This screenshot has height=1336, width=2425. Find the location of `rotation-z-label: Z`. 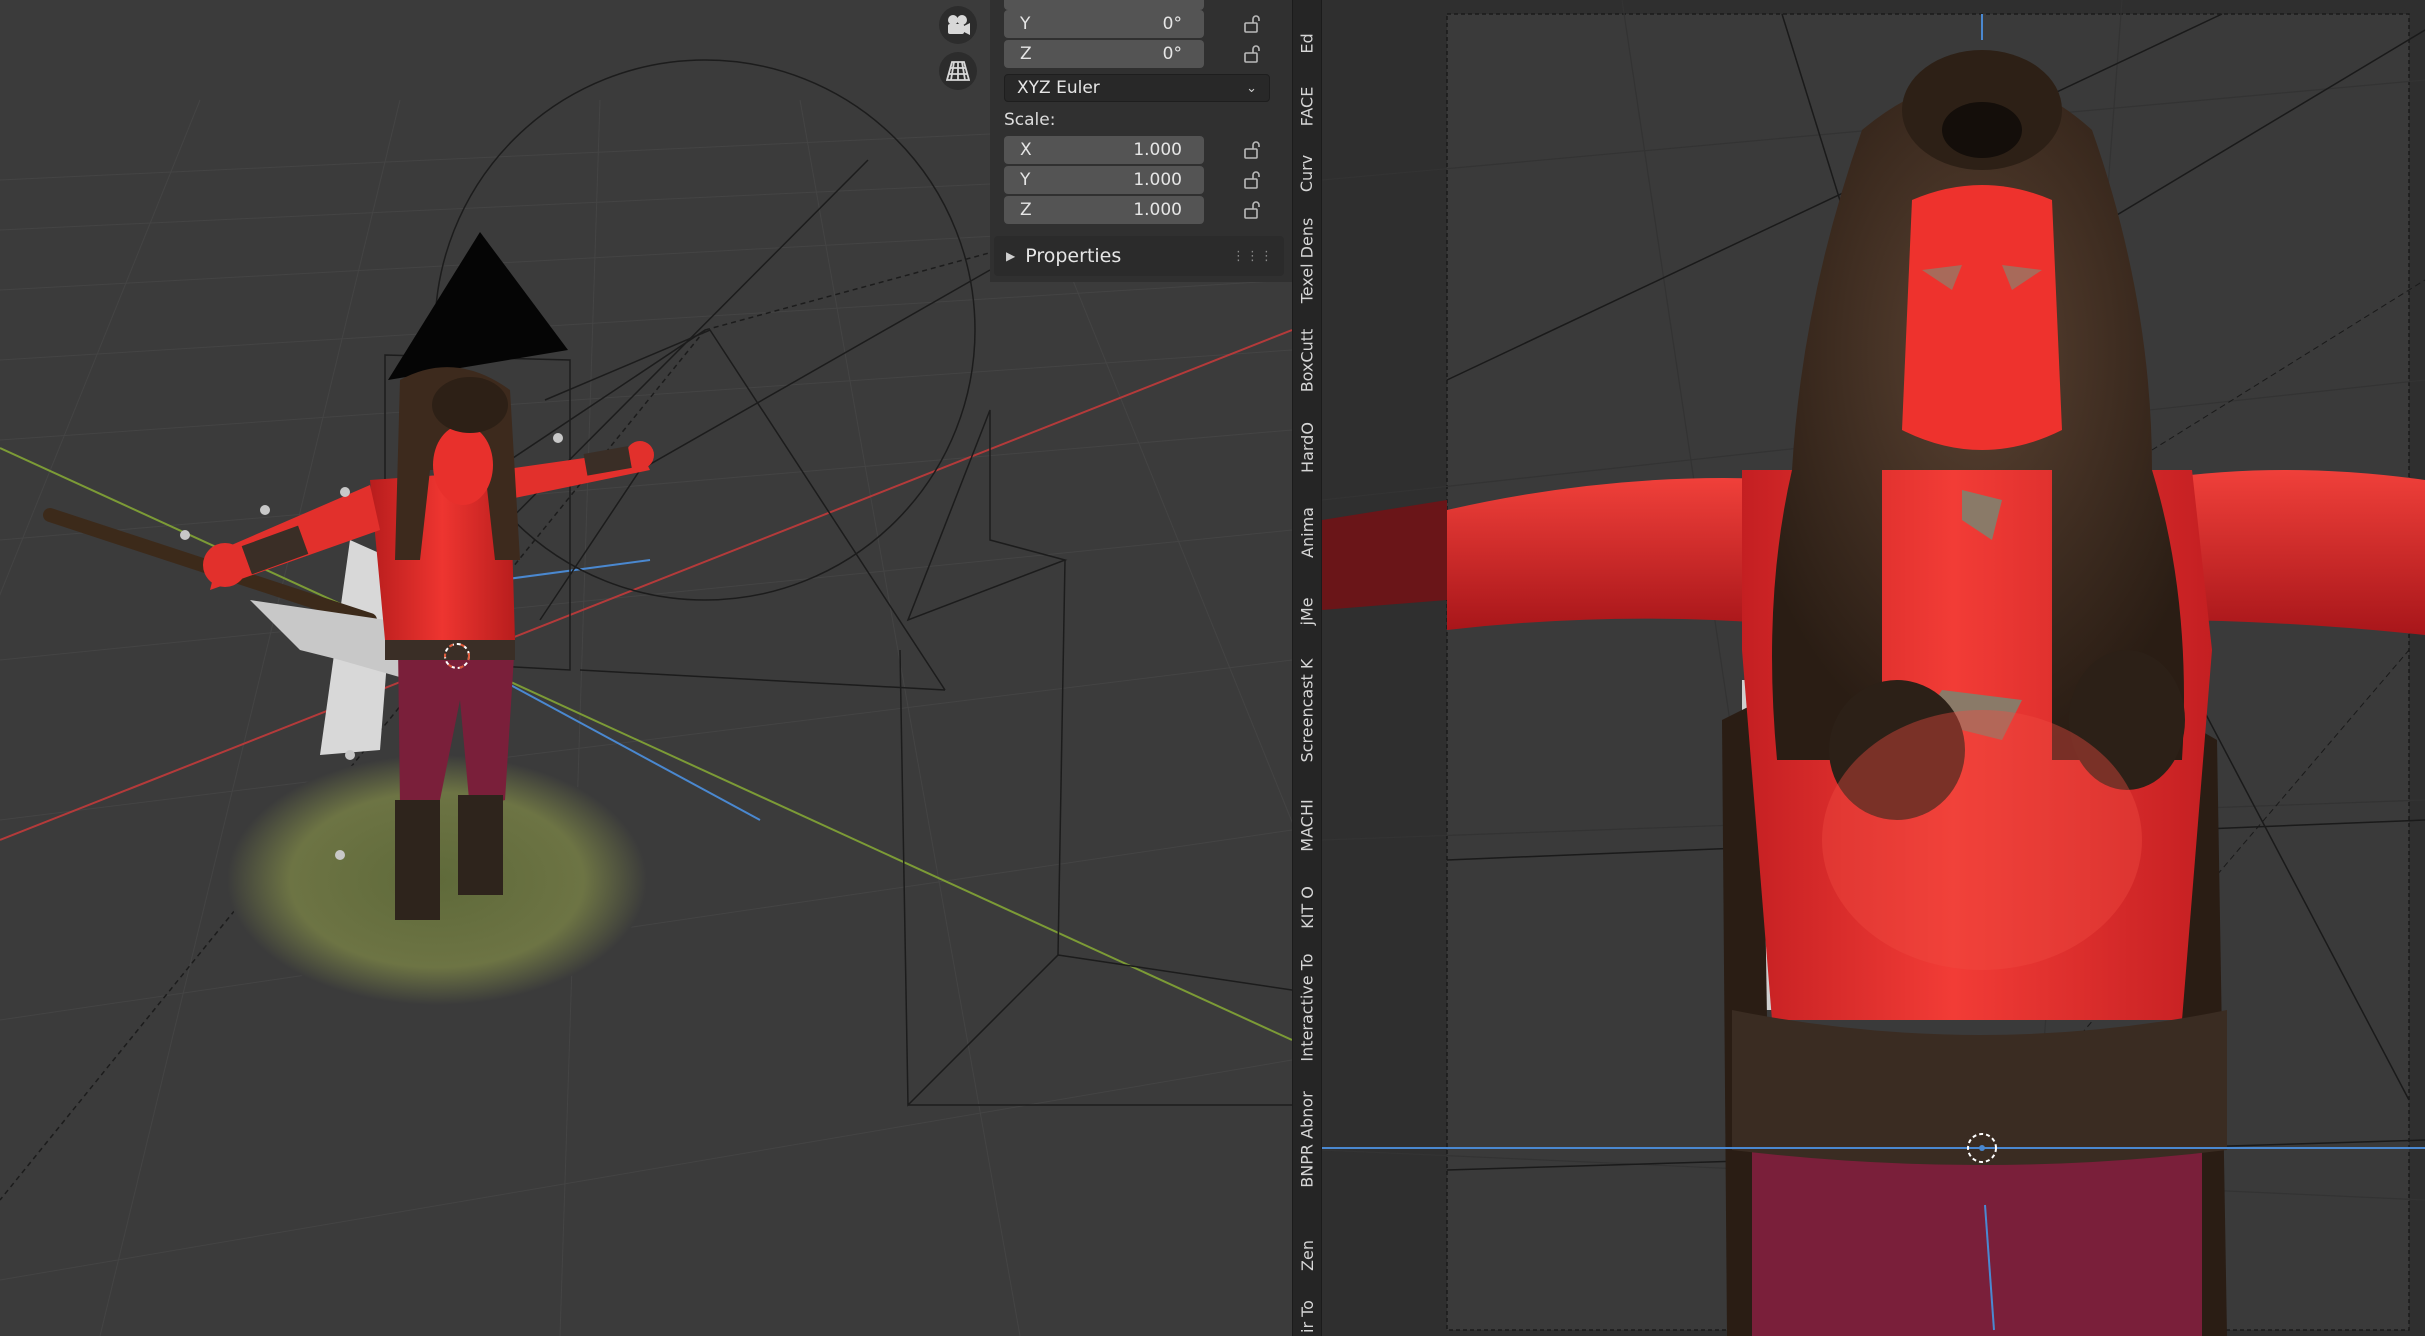

rotation-z-label: Z is located at coordinates (1026, 54).